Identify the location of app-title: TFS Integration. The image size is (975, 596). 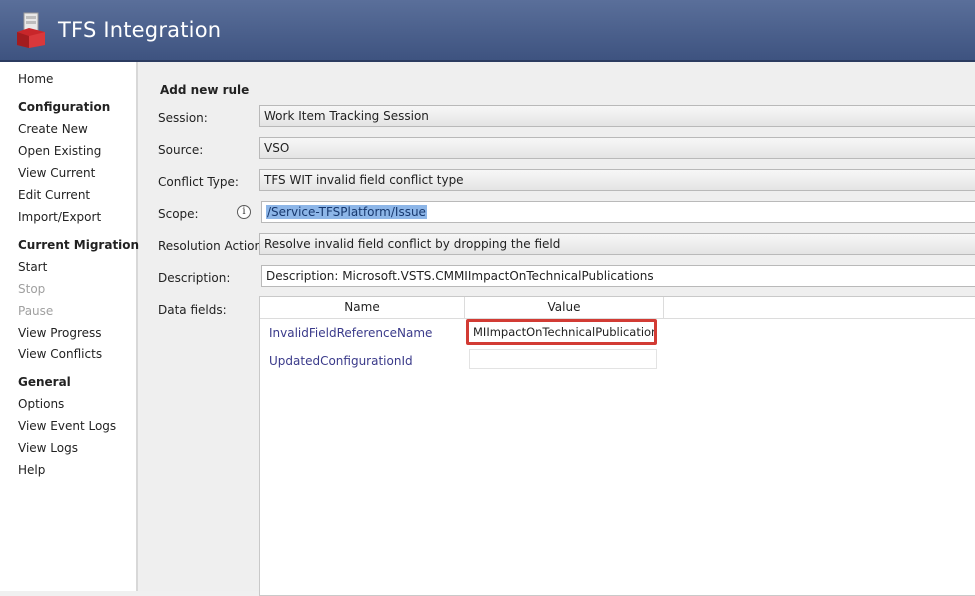
(140, 30).